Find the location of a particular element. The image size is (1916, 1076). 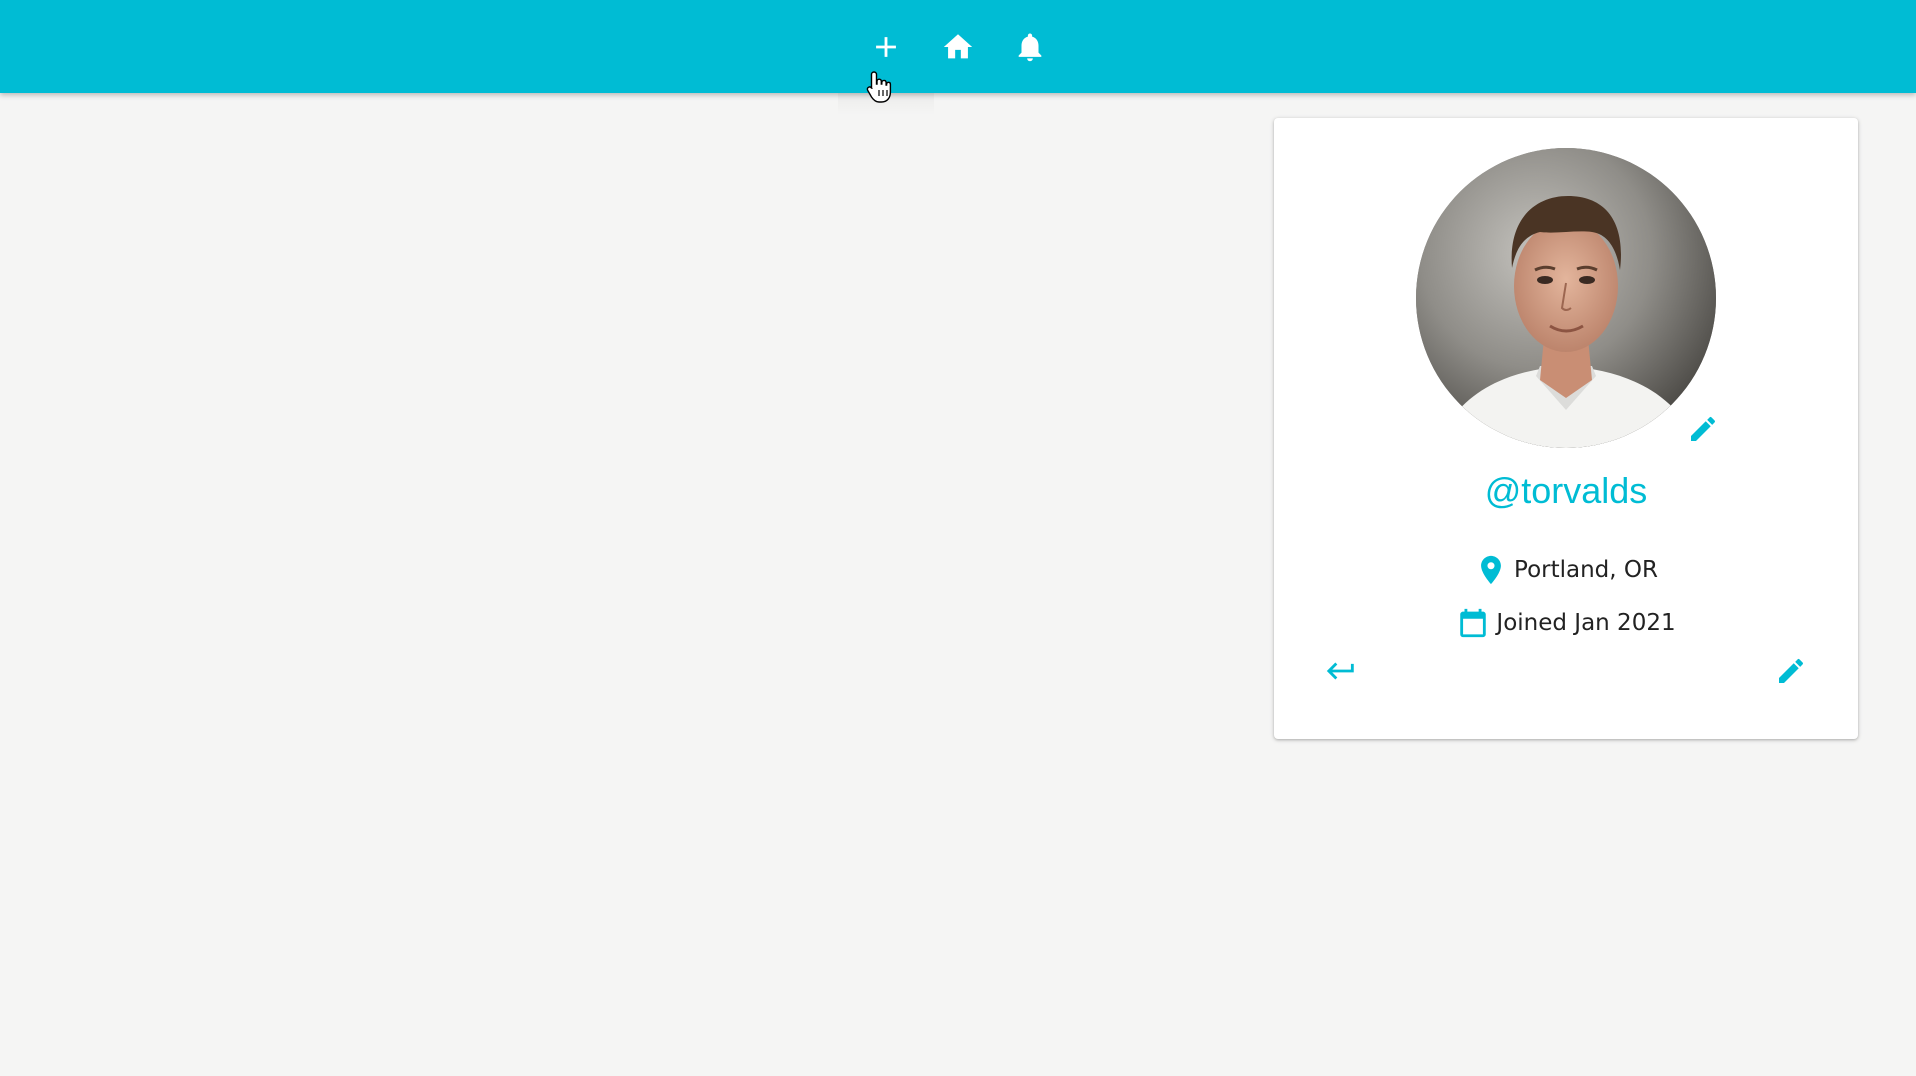

edit-profile-button is located at coordinates (1791, 671).